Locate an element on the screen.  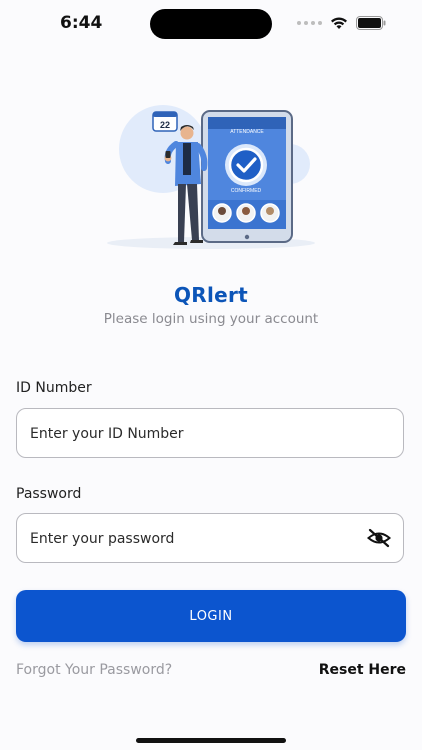
status-time: 6:44 is located at coordinates (81, 23).